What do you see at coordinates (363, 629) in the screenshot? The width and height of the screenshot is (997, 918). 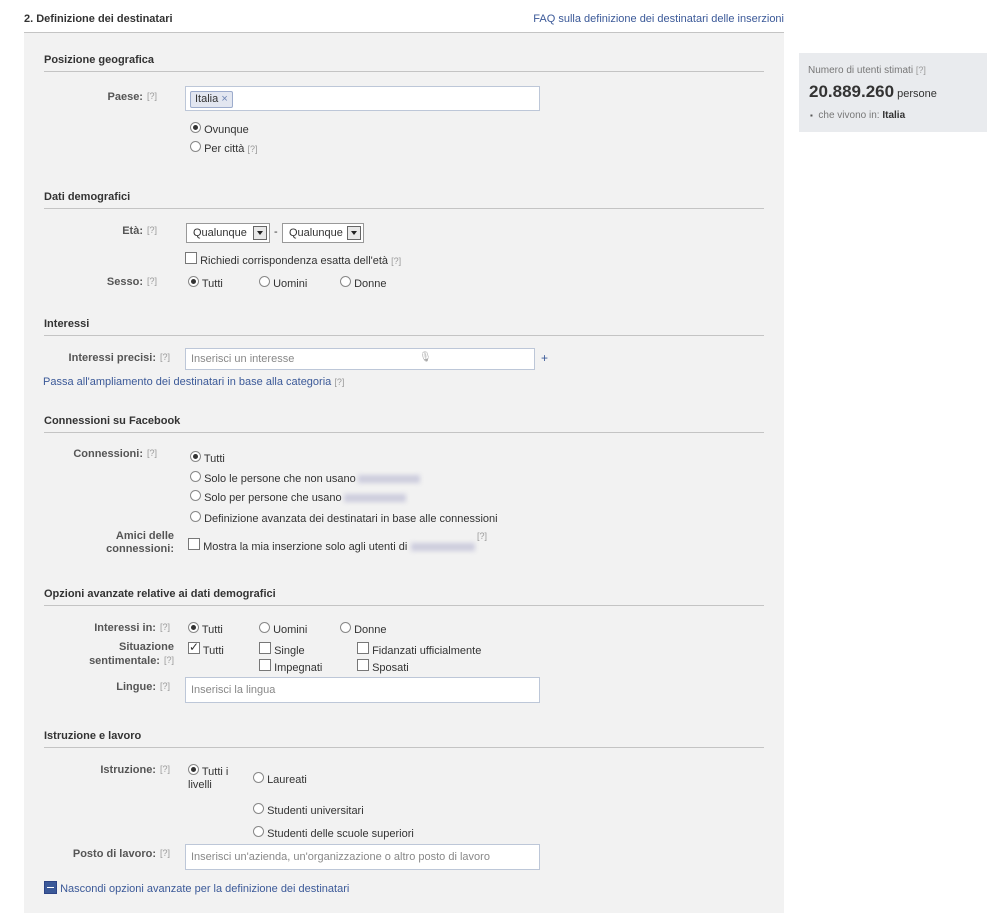 I see `int-women-radio: Donne` at bounding box center [363, 629].